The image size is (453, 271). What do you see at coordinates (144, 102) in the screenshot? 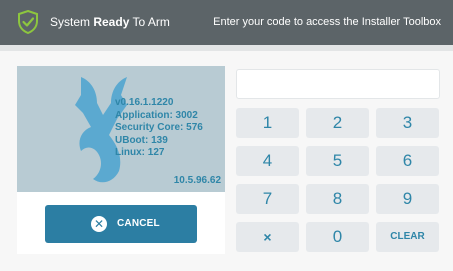
I see `firmware-version: v0.16.1.1220` at bounding box center [144, 102].